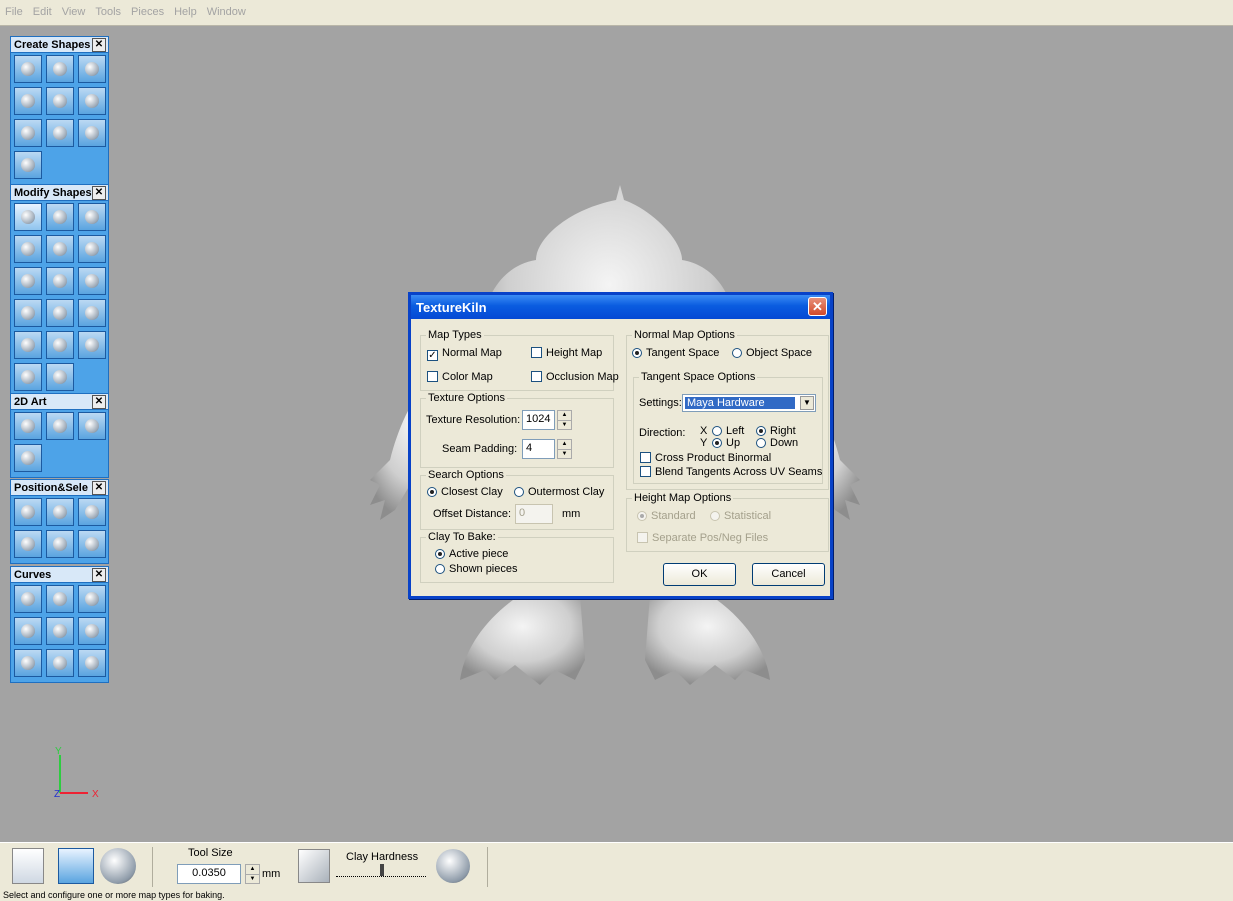  Describe the element at coordinates (108, 12) in the screenshot. I see `menu-tools: Tools` at that location.